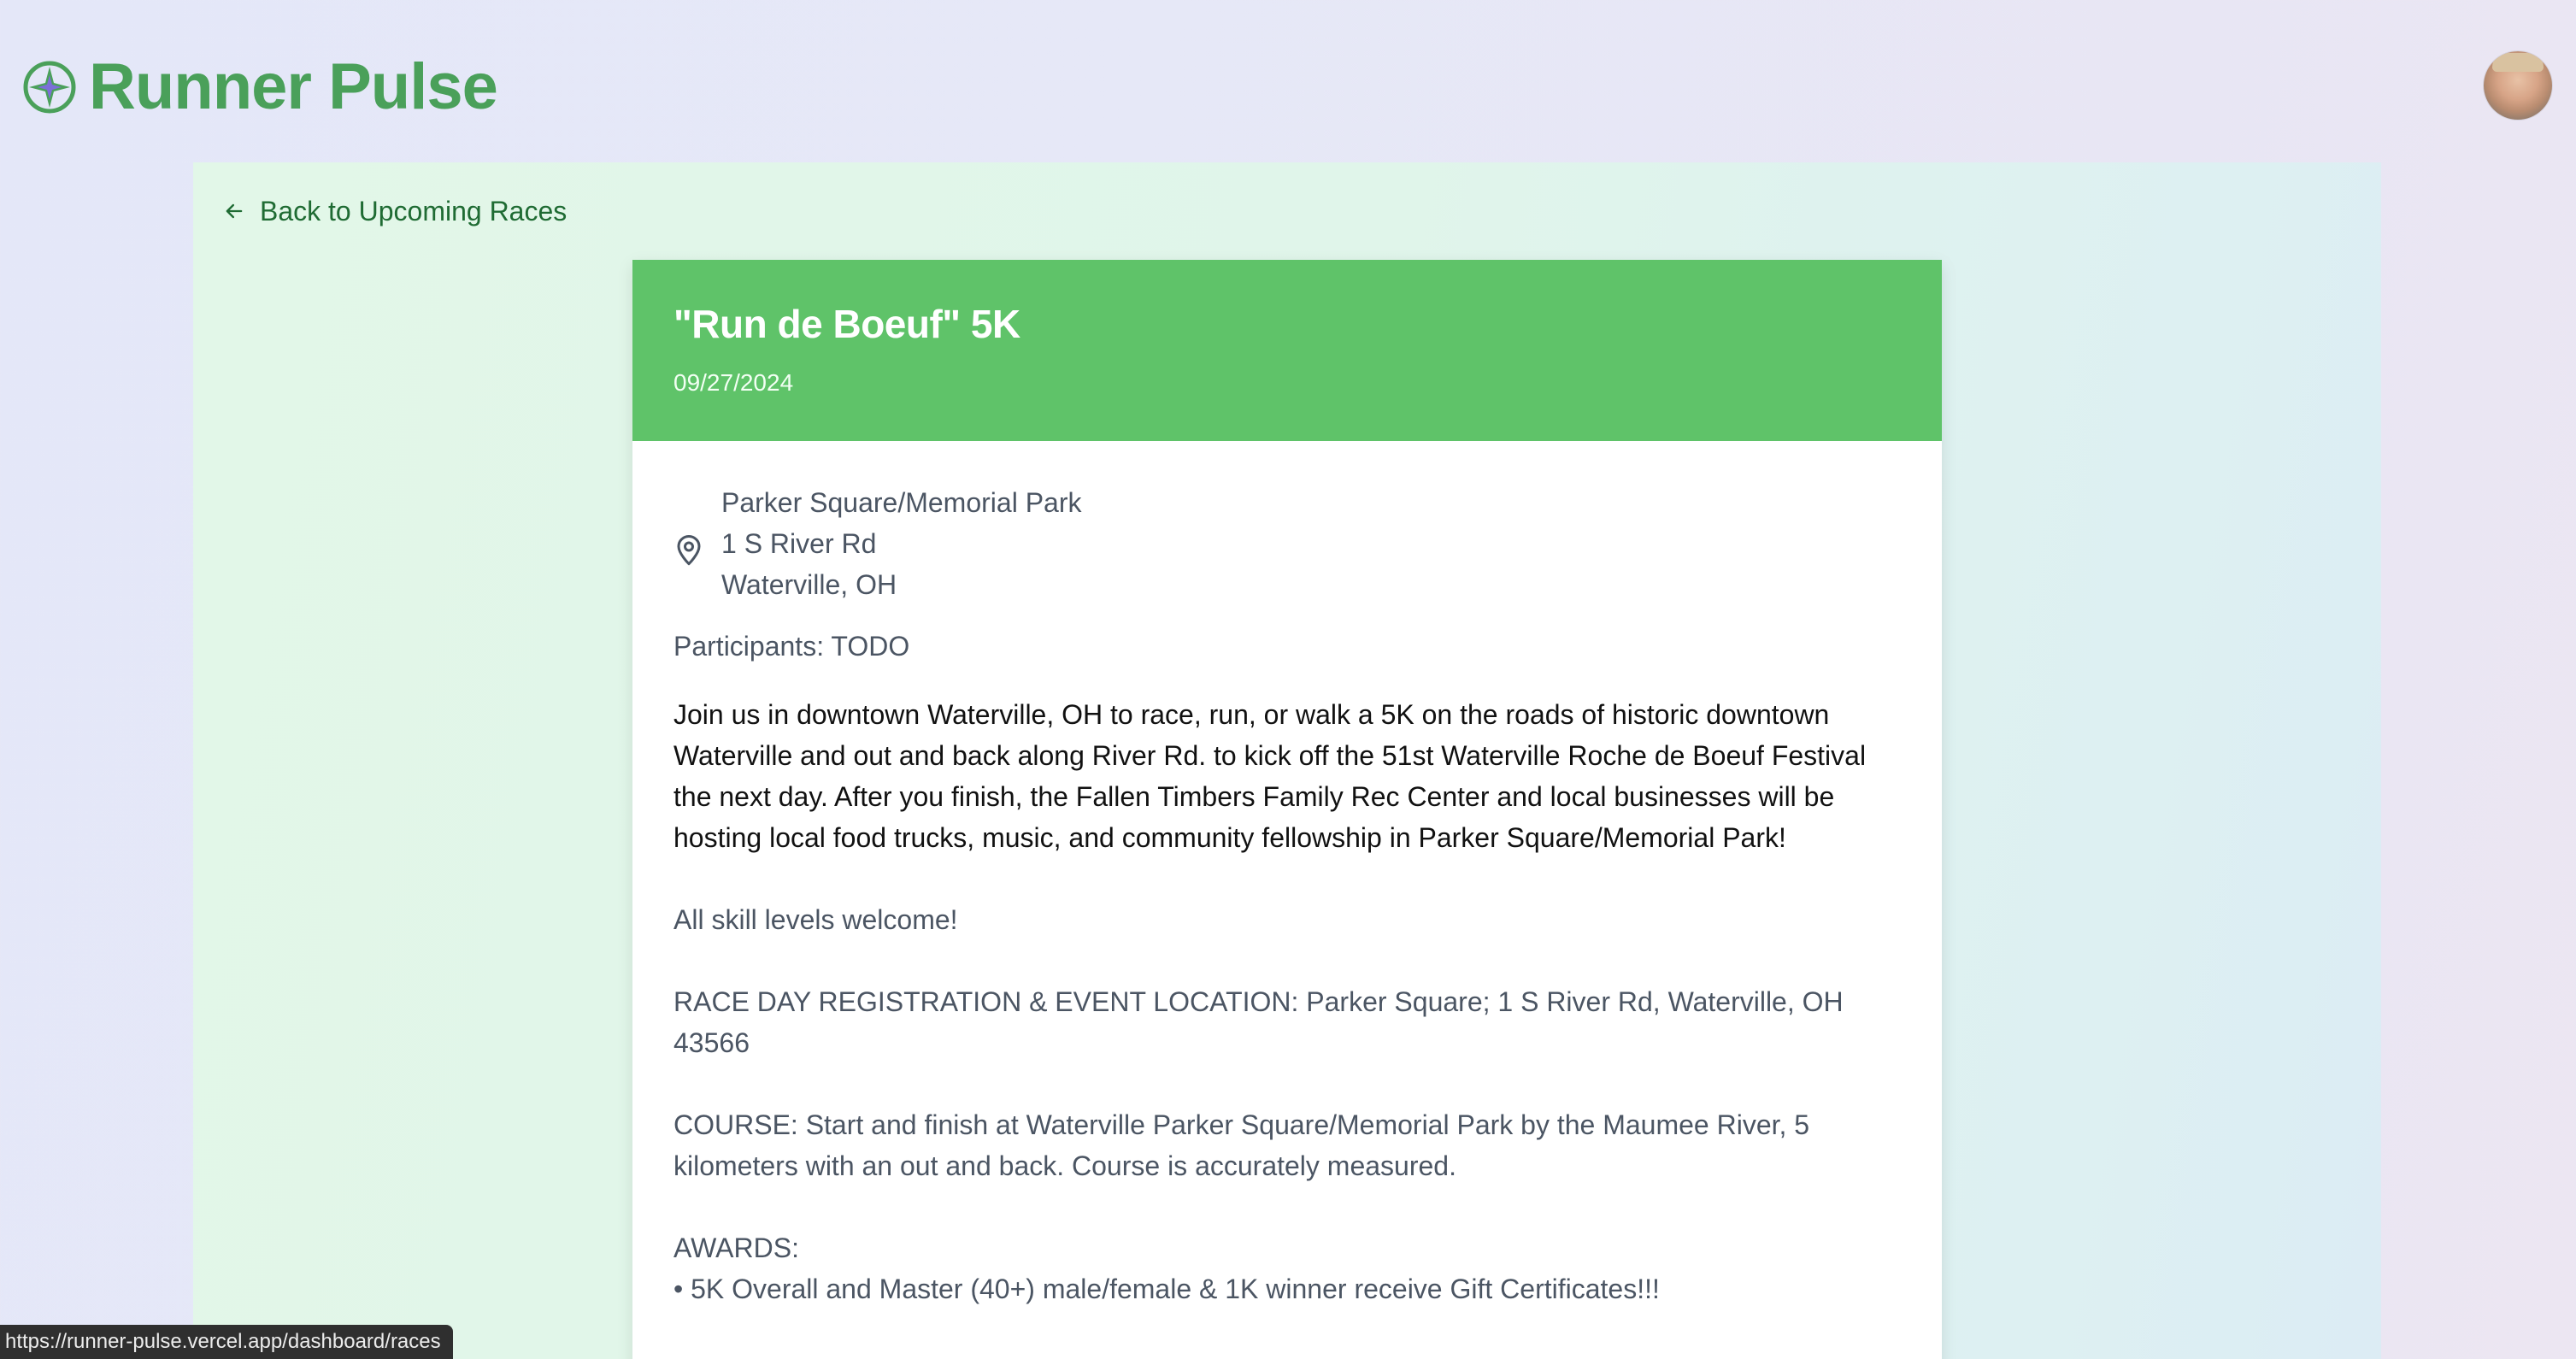 This screenshot has width=2576, height=1359. Describe the element at coordinates (815, 919) in the screenshot. I see `description-welcome: All skill levels welcome!` at that location.